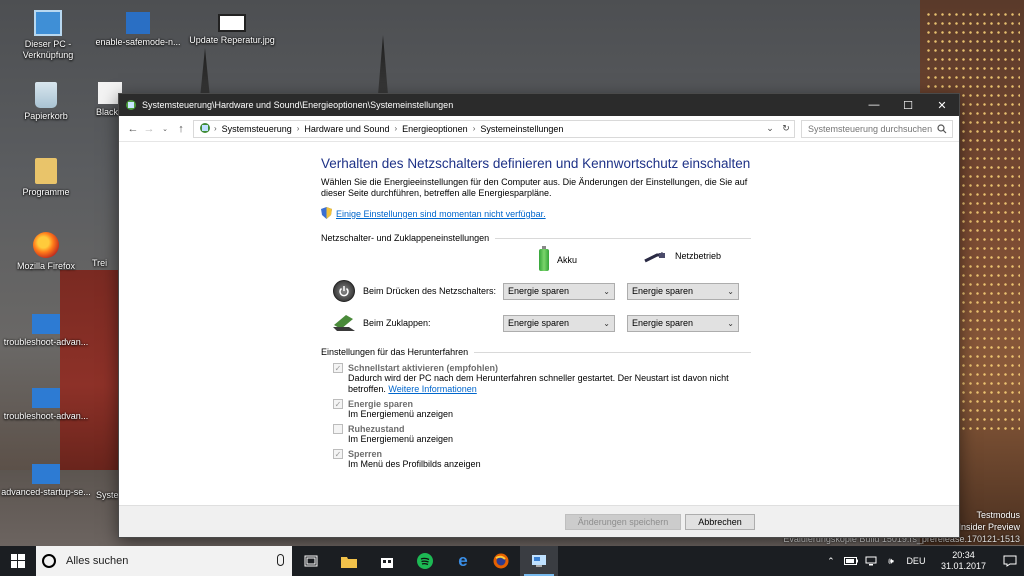 This screenshot has width=1024, height=576. Describe the element at coordinates (1010, 561) in the screenshot. I see `notification-center-button` at that location.